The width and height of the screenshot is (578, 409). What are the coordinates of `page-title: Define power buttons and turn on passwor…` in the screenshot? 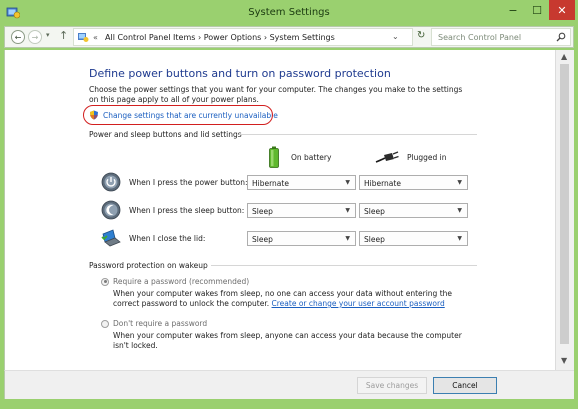 It's located at (240, 73).